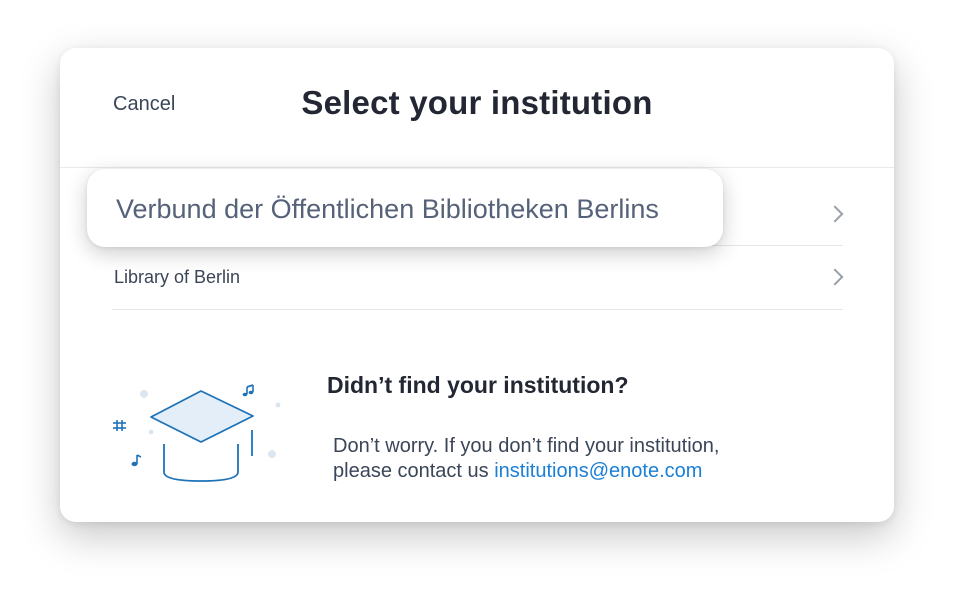 Image resolution: width=954 pixels, height=594 pixels. I want to click on not-found-line2: please contact us institutions@enote.com, so click(526, 471).